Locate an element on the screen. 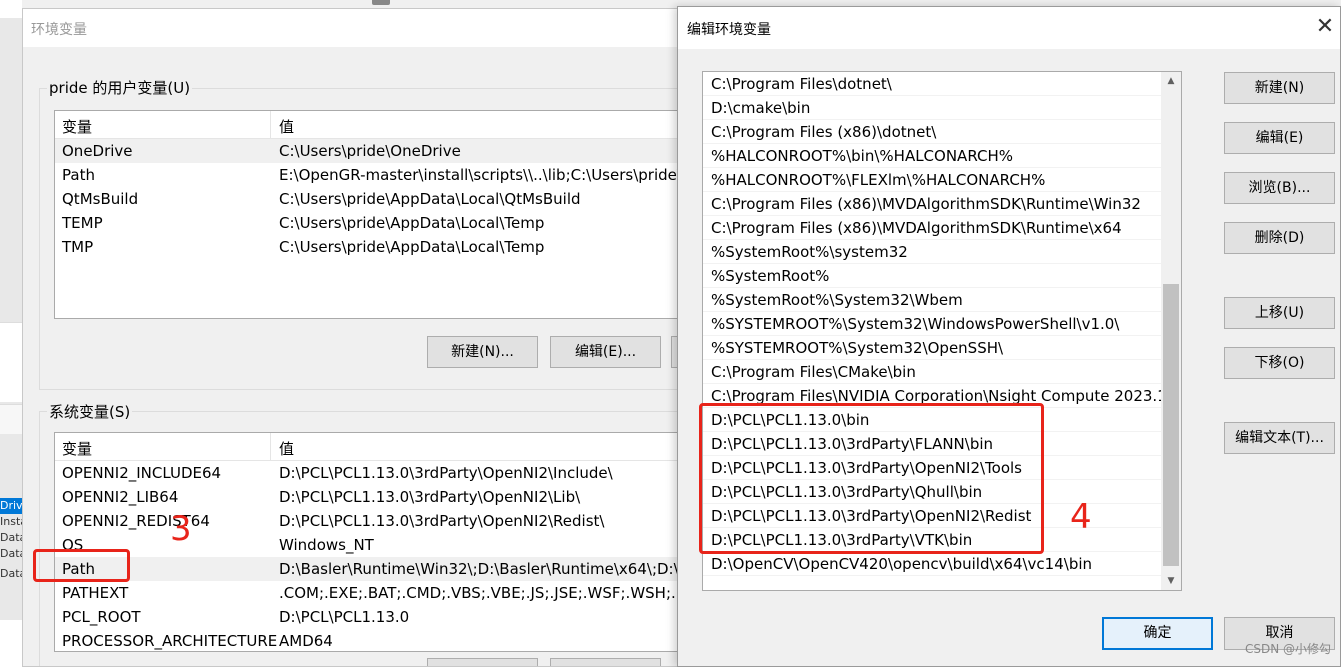 This screenshot has height=667, width=1341. annotation-box-path-var is located at coordinates (81, 565).